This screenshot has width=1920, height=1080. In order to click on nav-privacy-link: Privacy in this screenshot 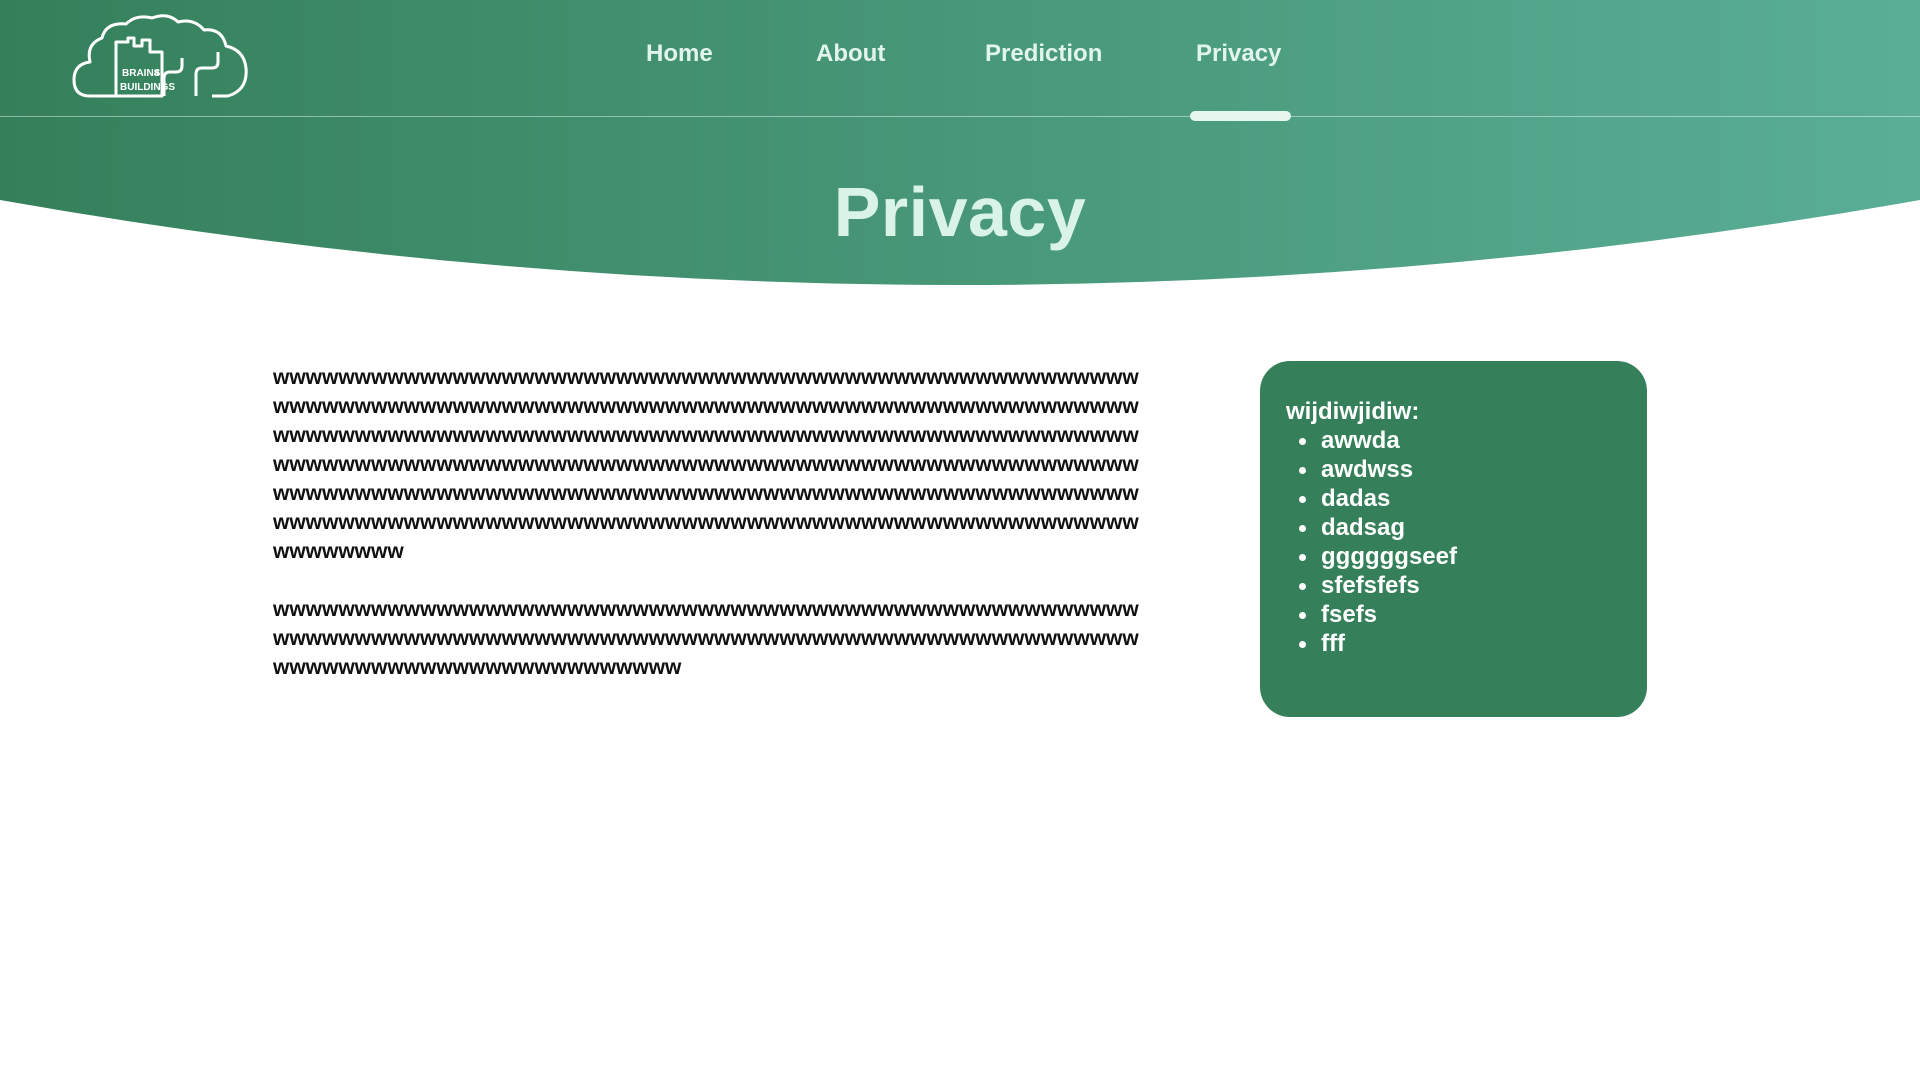, I will do `click(1238, 54)`.